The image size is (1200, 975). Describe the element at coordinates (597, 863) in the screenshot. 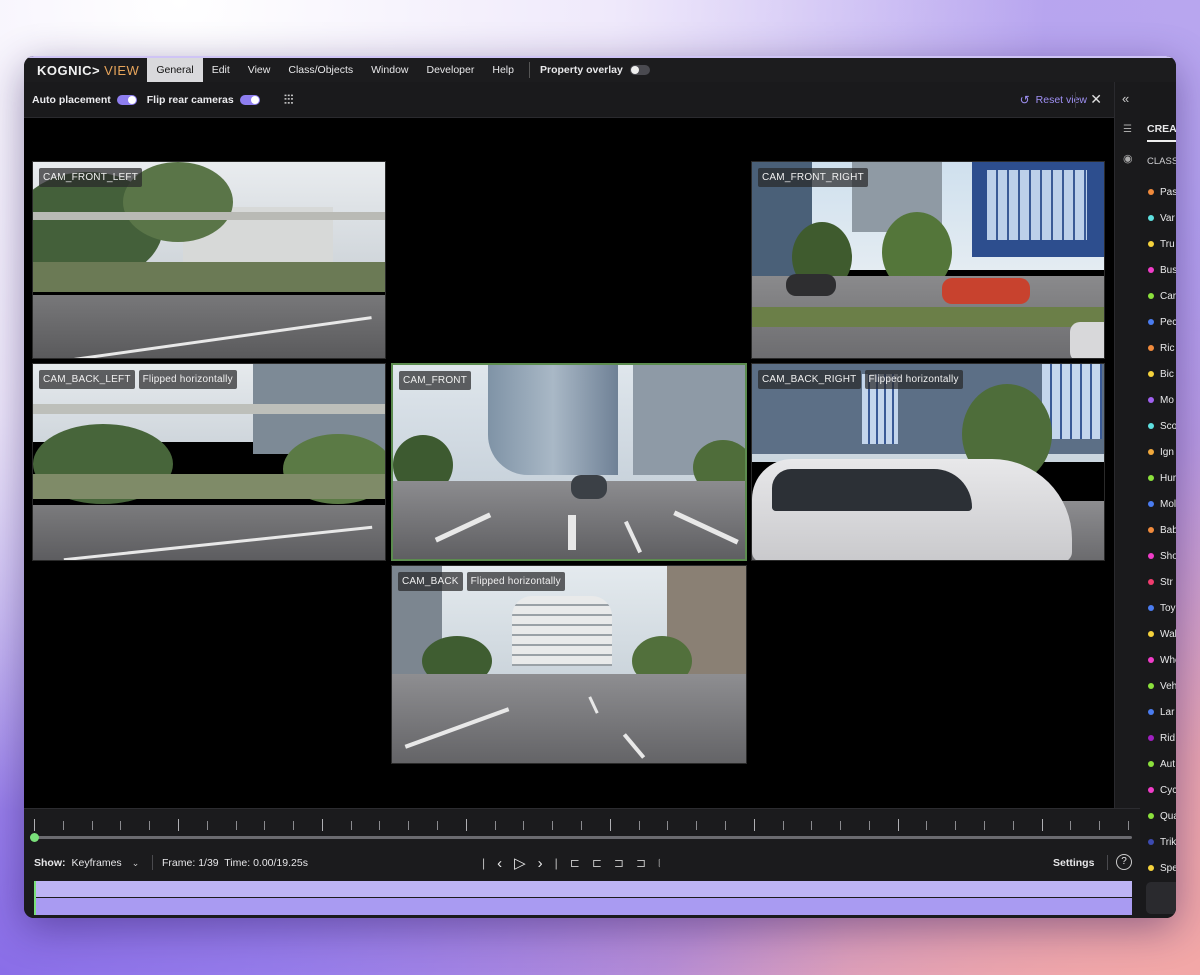

I see `prev-keyframe-icon: ⊏` at that location.